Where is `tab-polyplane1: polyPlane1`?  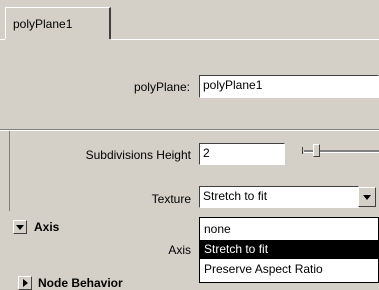
tab-polyplane1: polyPlane1 is located at coordinates (58, 23).